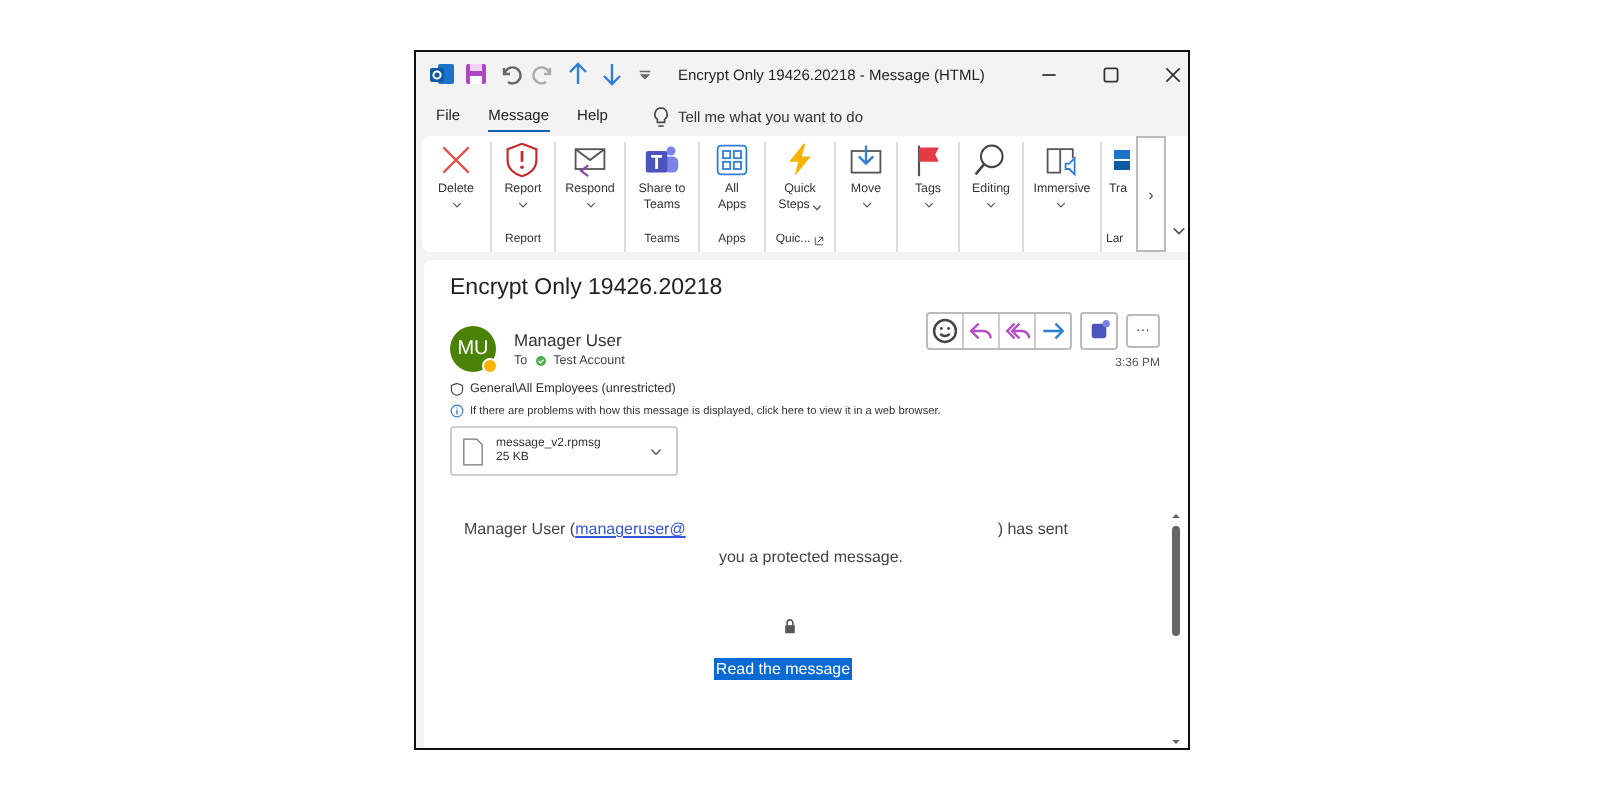 The image size is (1600, 800). What do you see at coordinates (660, 116) in the screenshot?
I see `lightbulb-icon` at bounding box center [660, 116].